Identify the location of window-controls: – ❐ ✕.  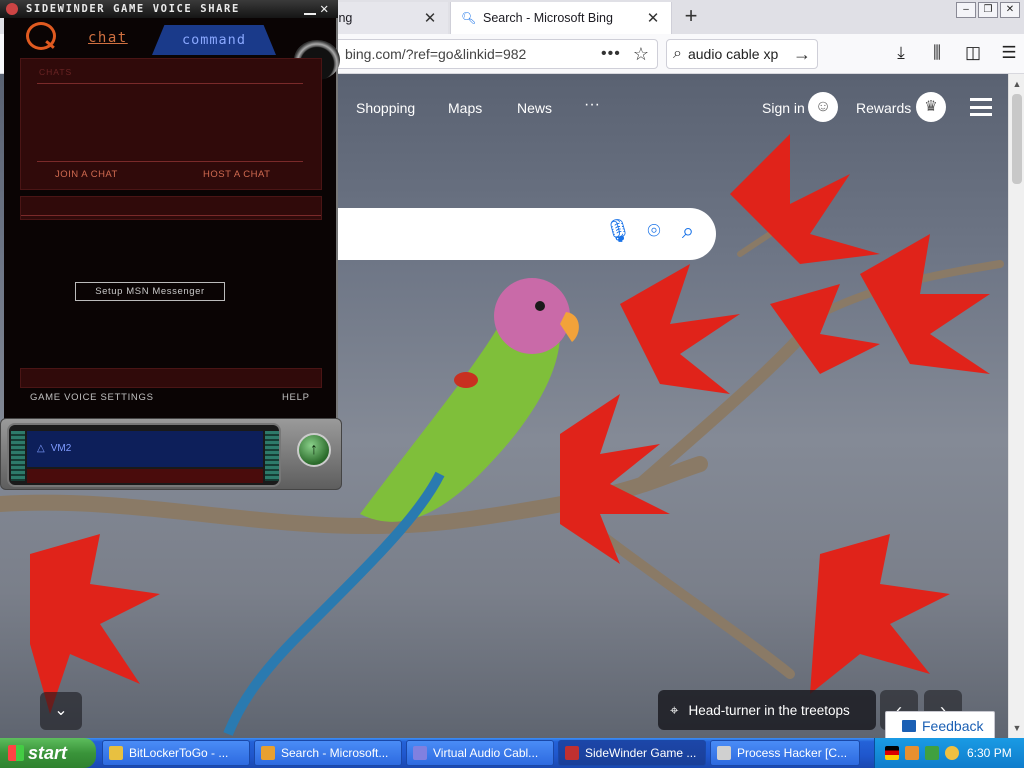
(988, 10).